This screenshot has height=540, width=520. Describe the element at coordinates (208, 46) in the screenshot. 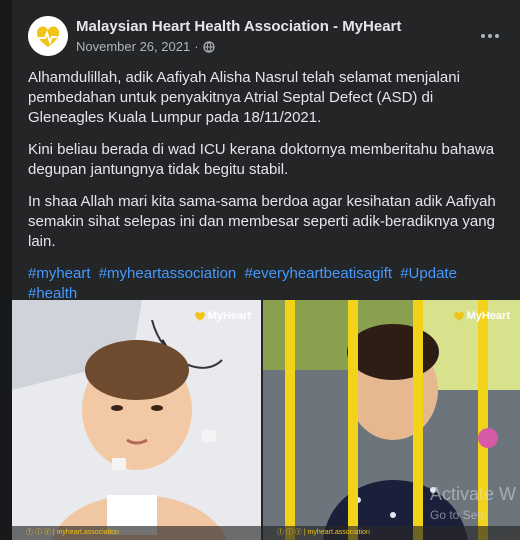

I see `globe-icon` at that location.